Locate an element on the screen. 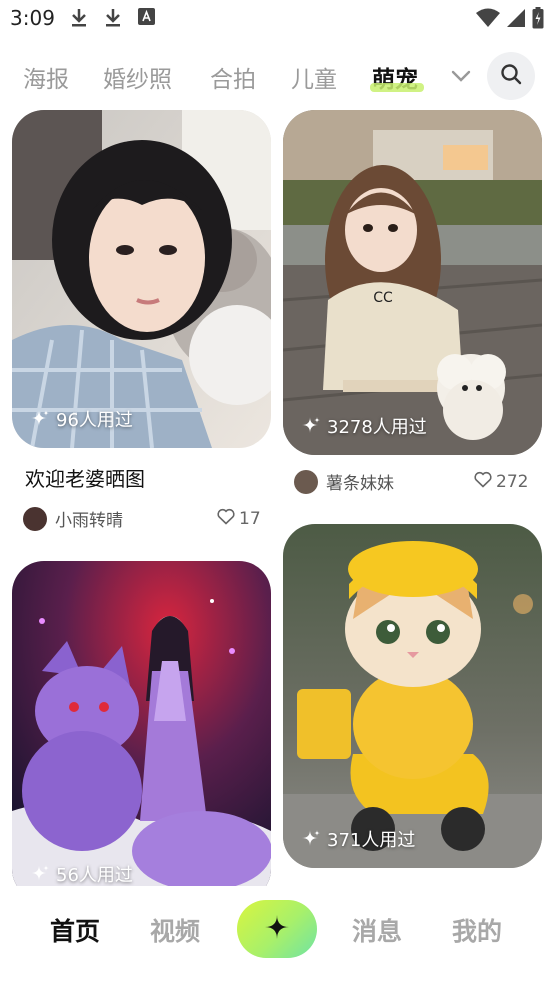 The image size is (554, 984). tab-wedding-photo: 婚纱照 is located at coordinates (137, 77).